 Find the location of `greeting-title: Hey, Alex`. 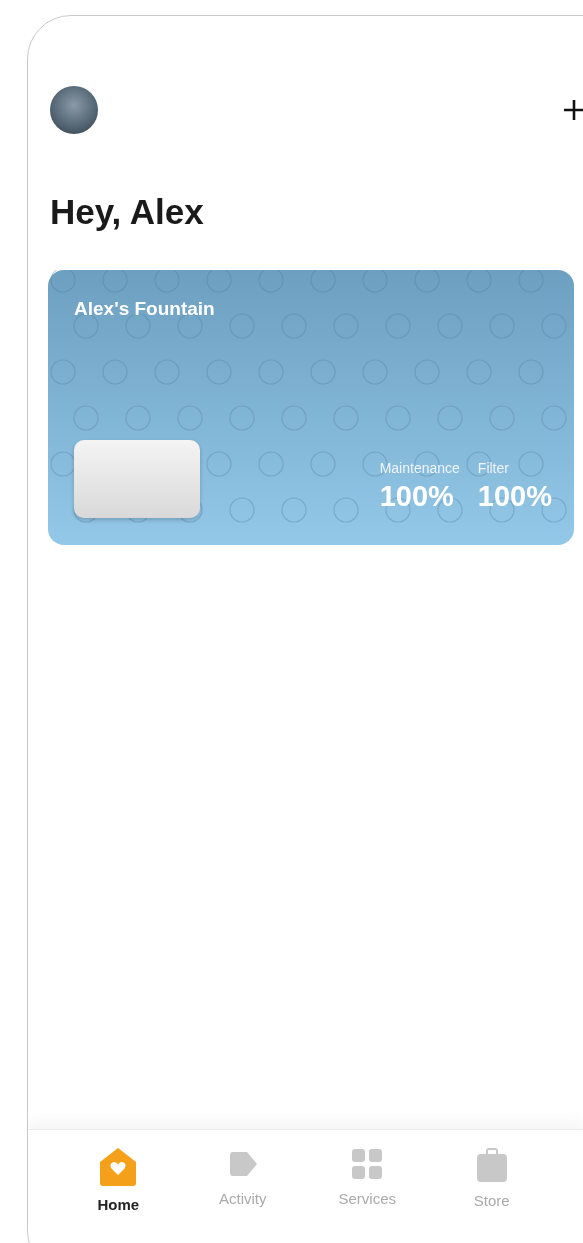

greeting-title: Hey, Alex is located at coordinates (127, 212).